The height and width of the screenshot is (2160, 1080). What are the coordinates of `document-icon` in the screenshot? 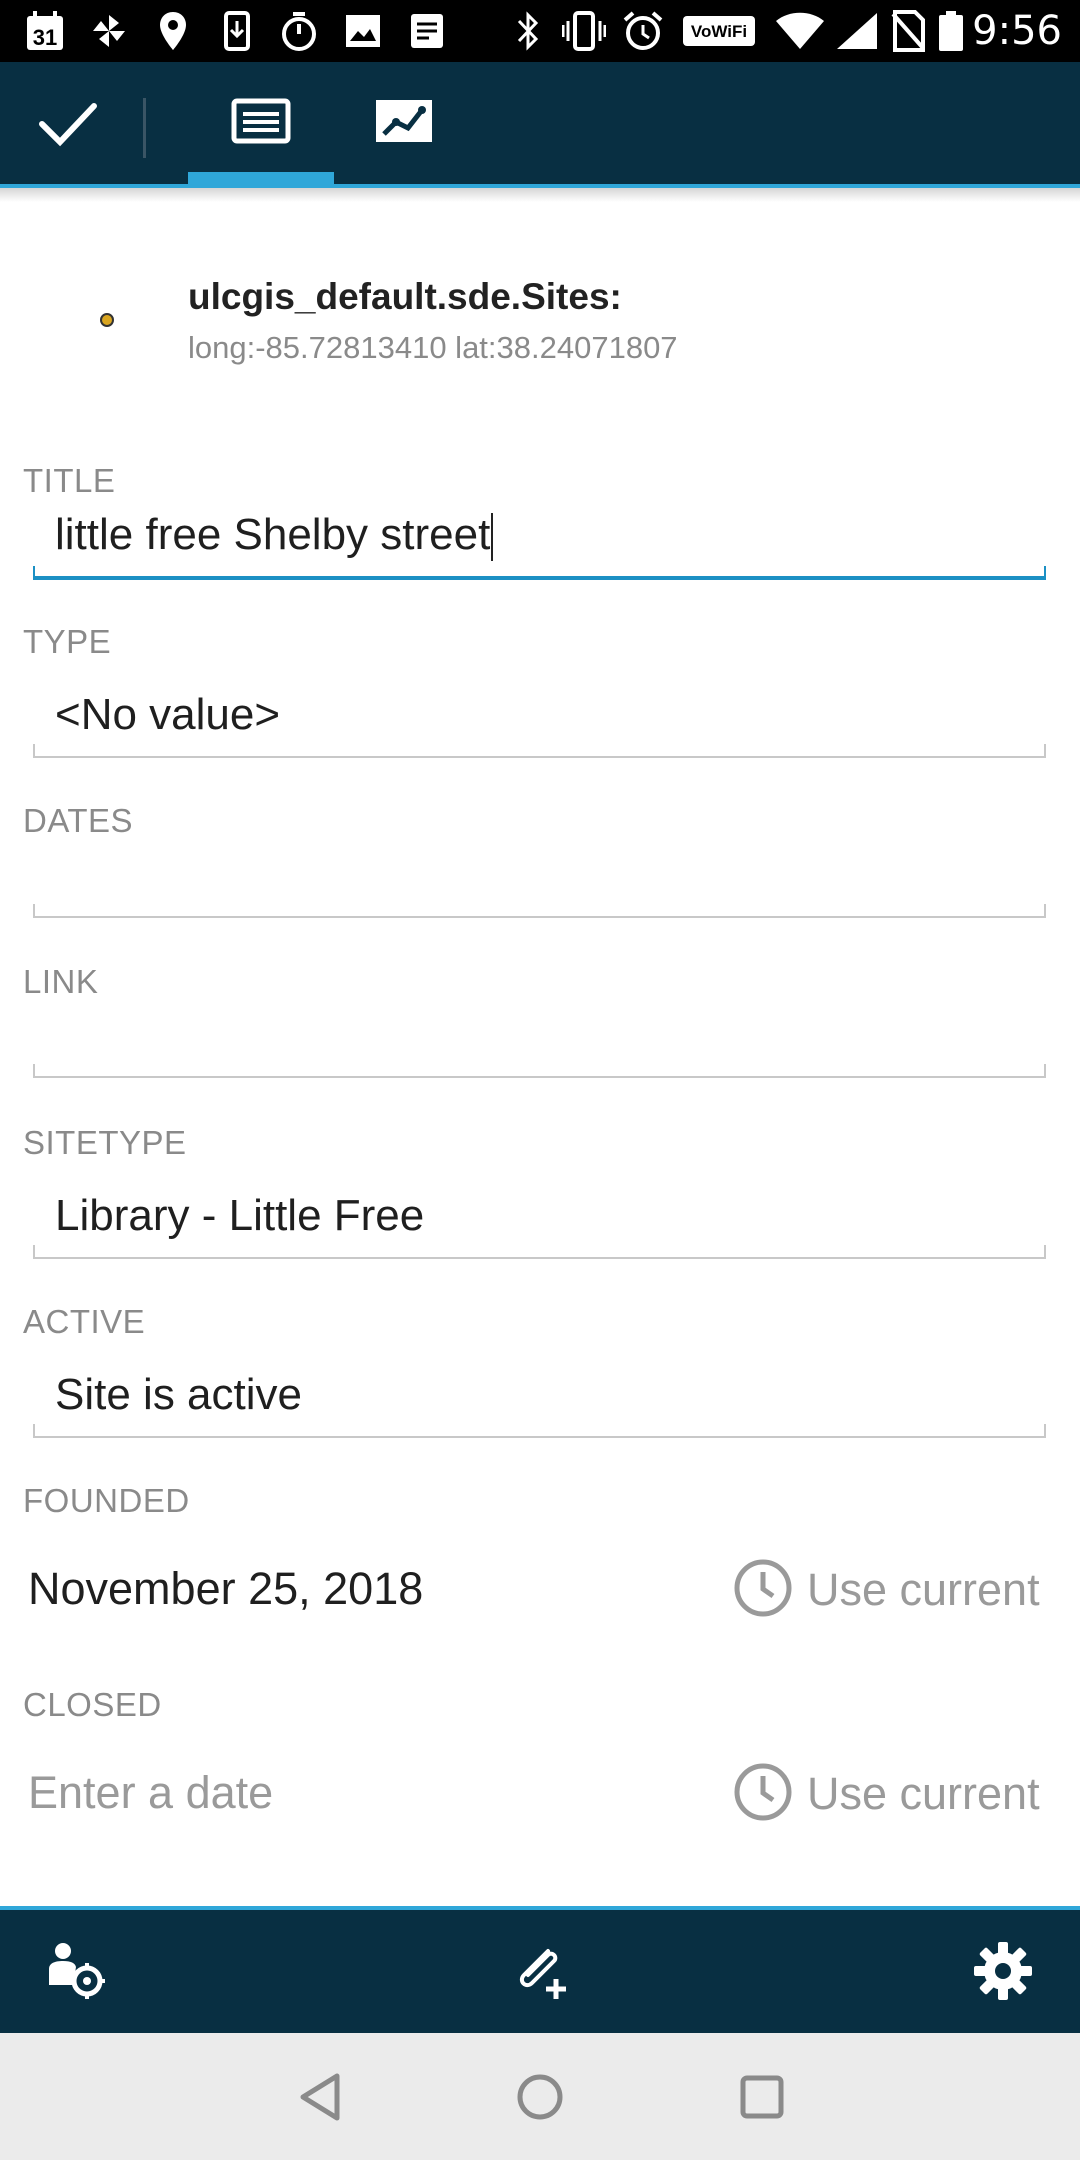 It's located at (427, 31).